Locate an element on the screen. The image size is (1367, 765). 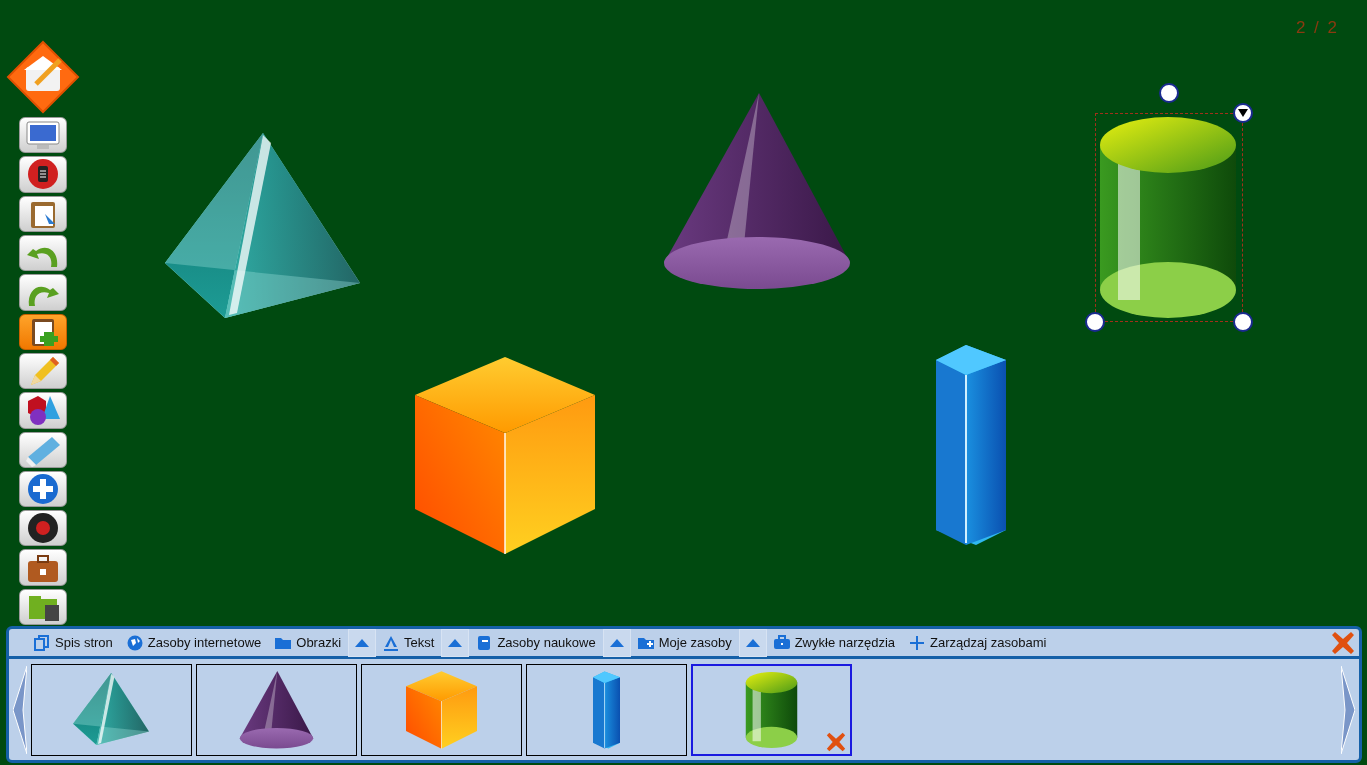
home-button is located at coordinates (43, 77).